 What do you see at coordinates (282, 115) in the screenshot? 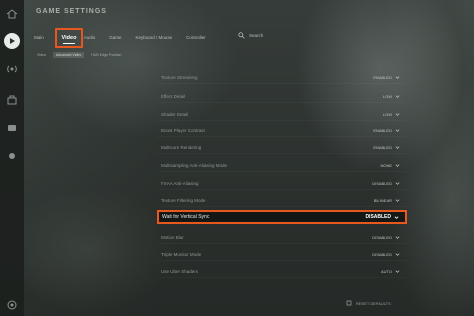
I see `setting-row: Shader Detail LOW` at bounding box center [282, 115].